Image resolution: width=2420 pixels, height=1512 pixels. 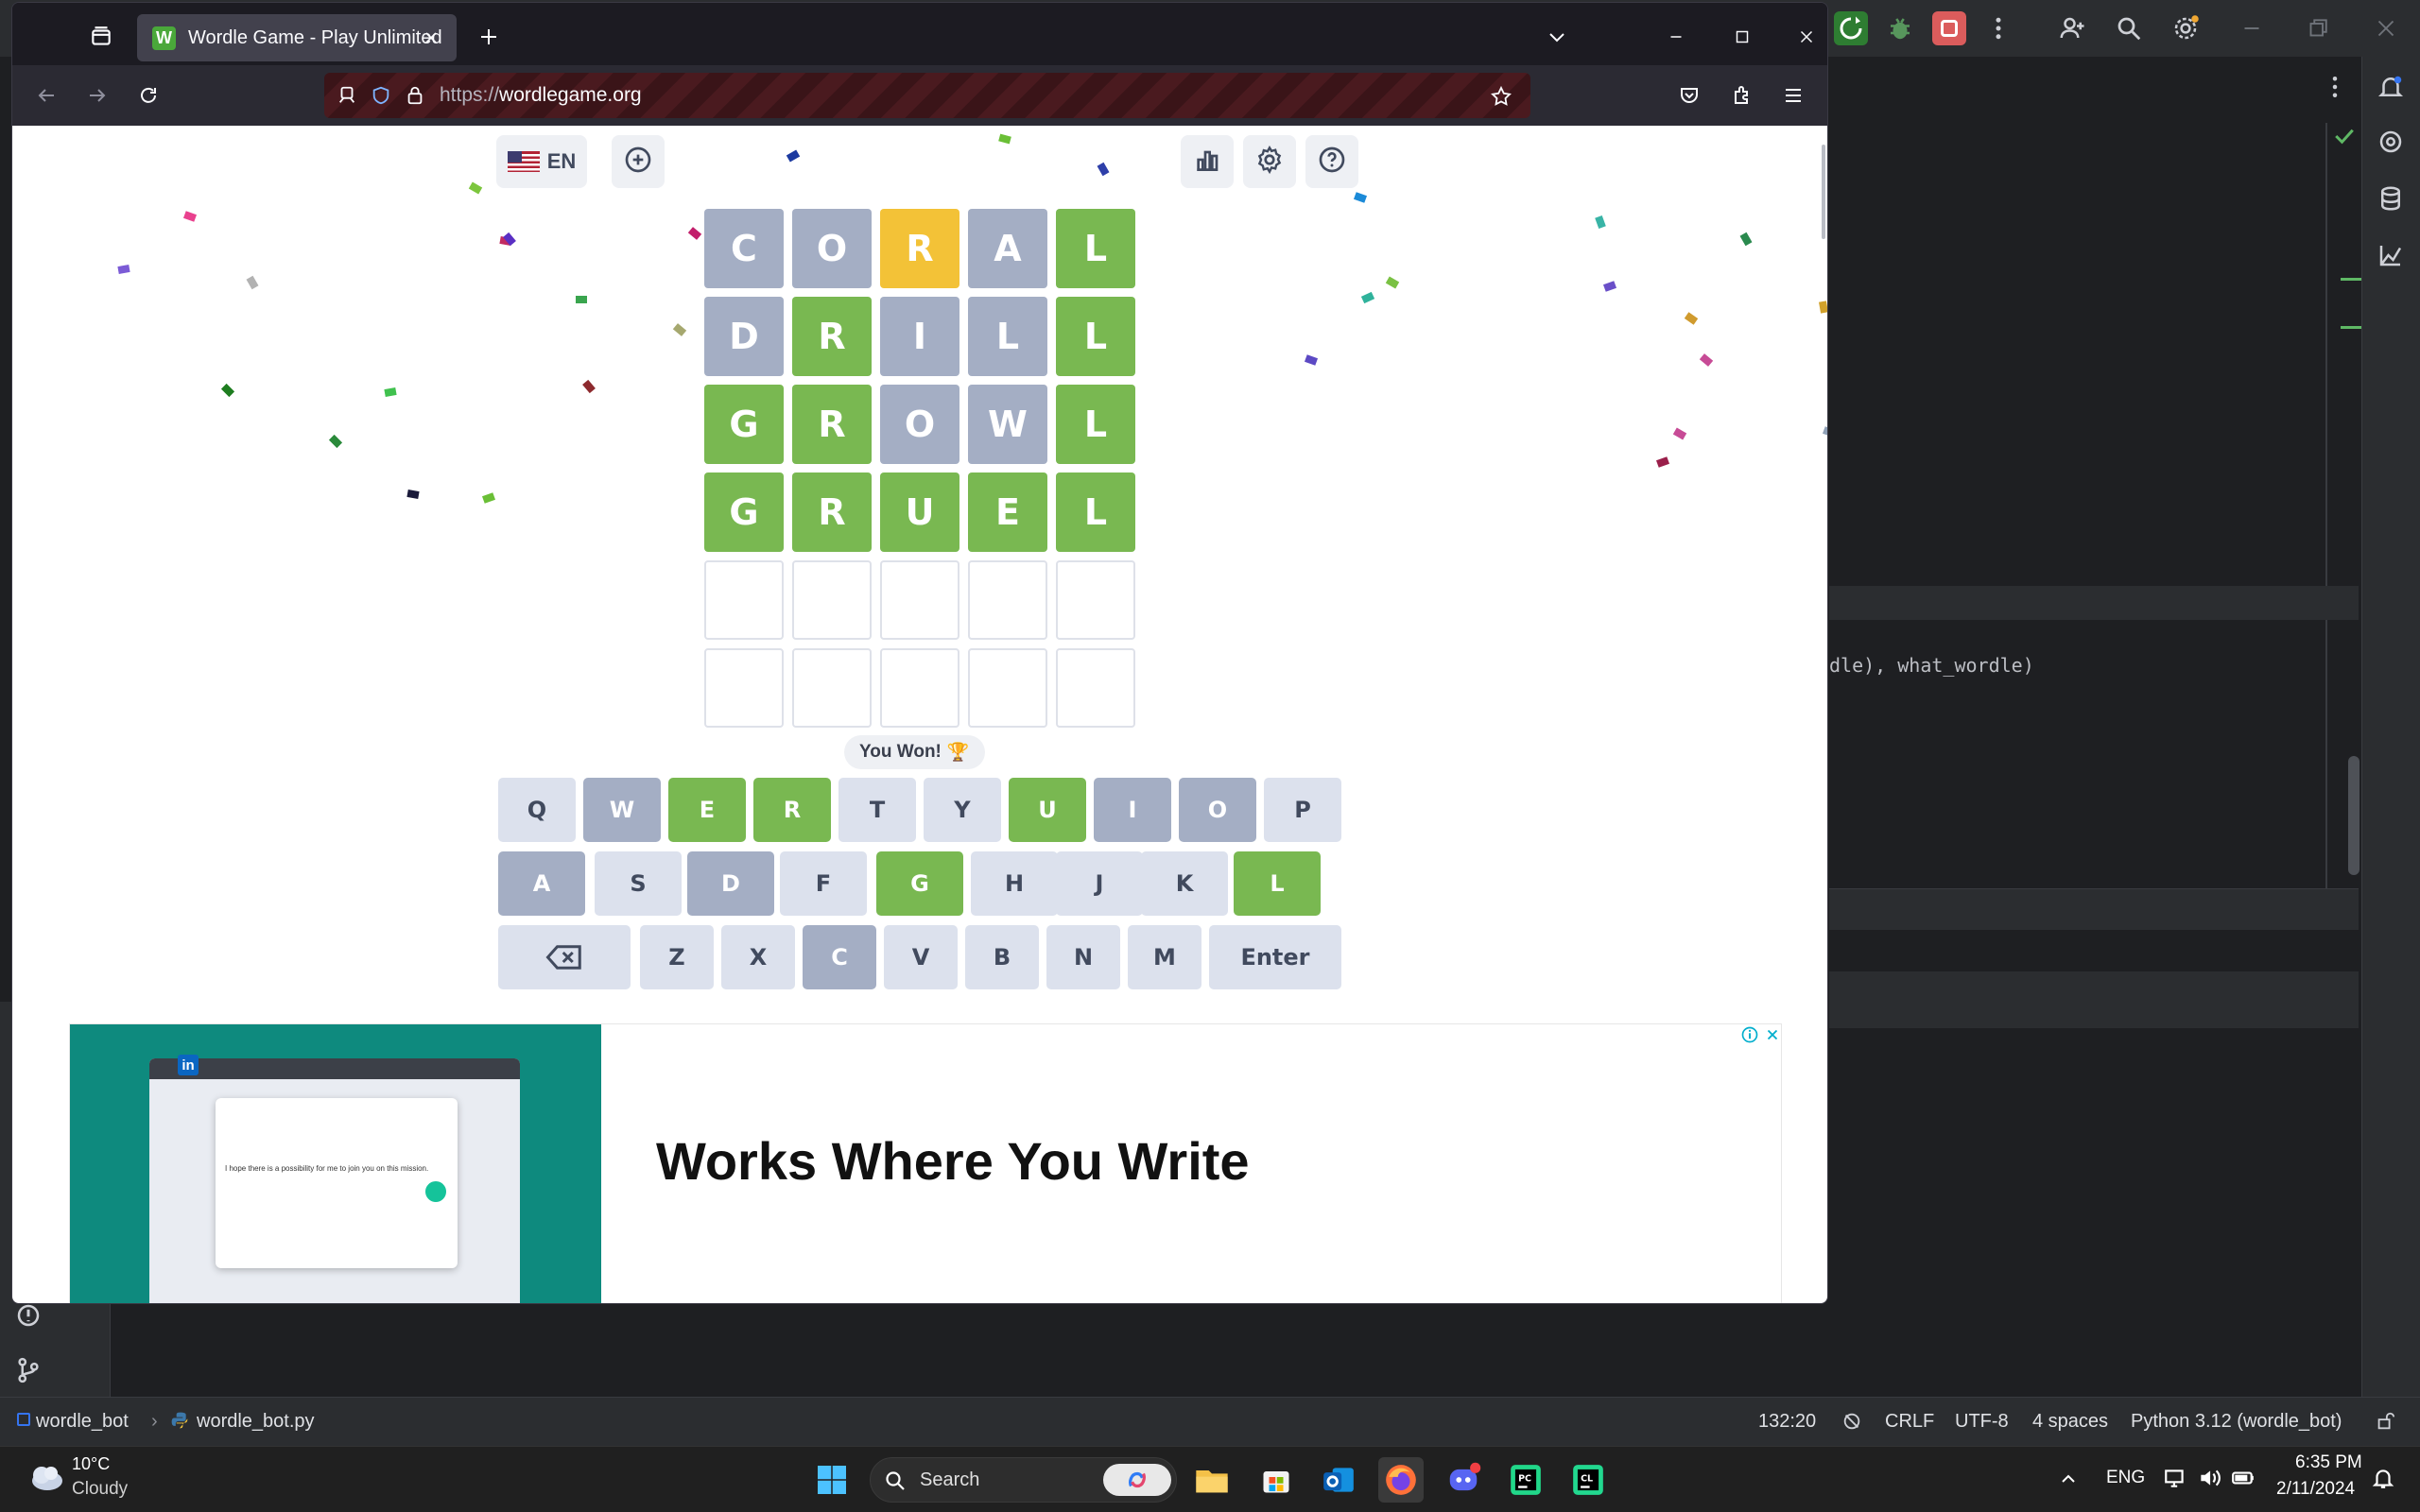 What do you see at coordinates (1338, 1480) in the screenshot?
I see `outlook-icon` at bounding box center [1338, 1480].